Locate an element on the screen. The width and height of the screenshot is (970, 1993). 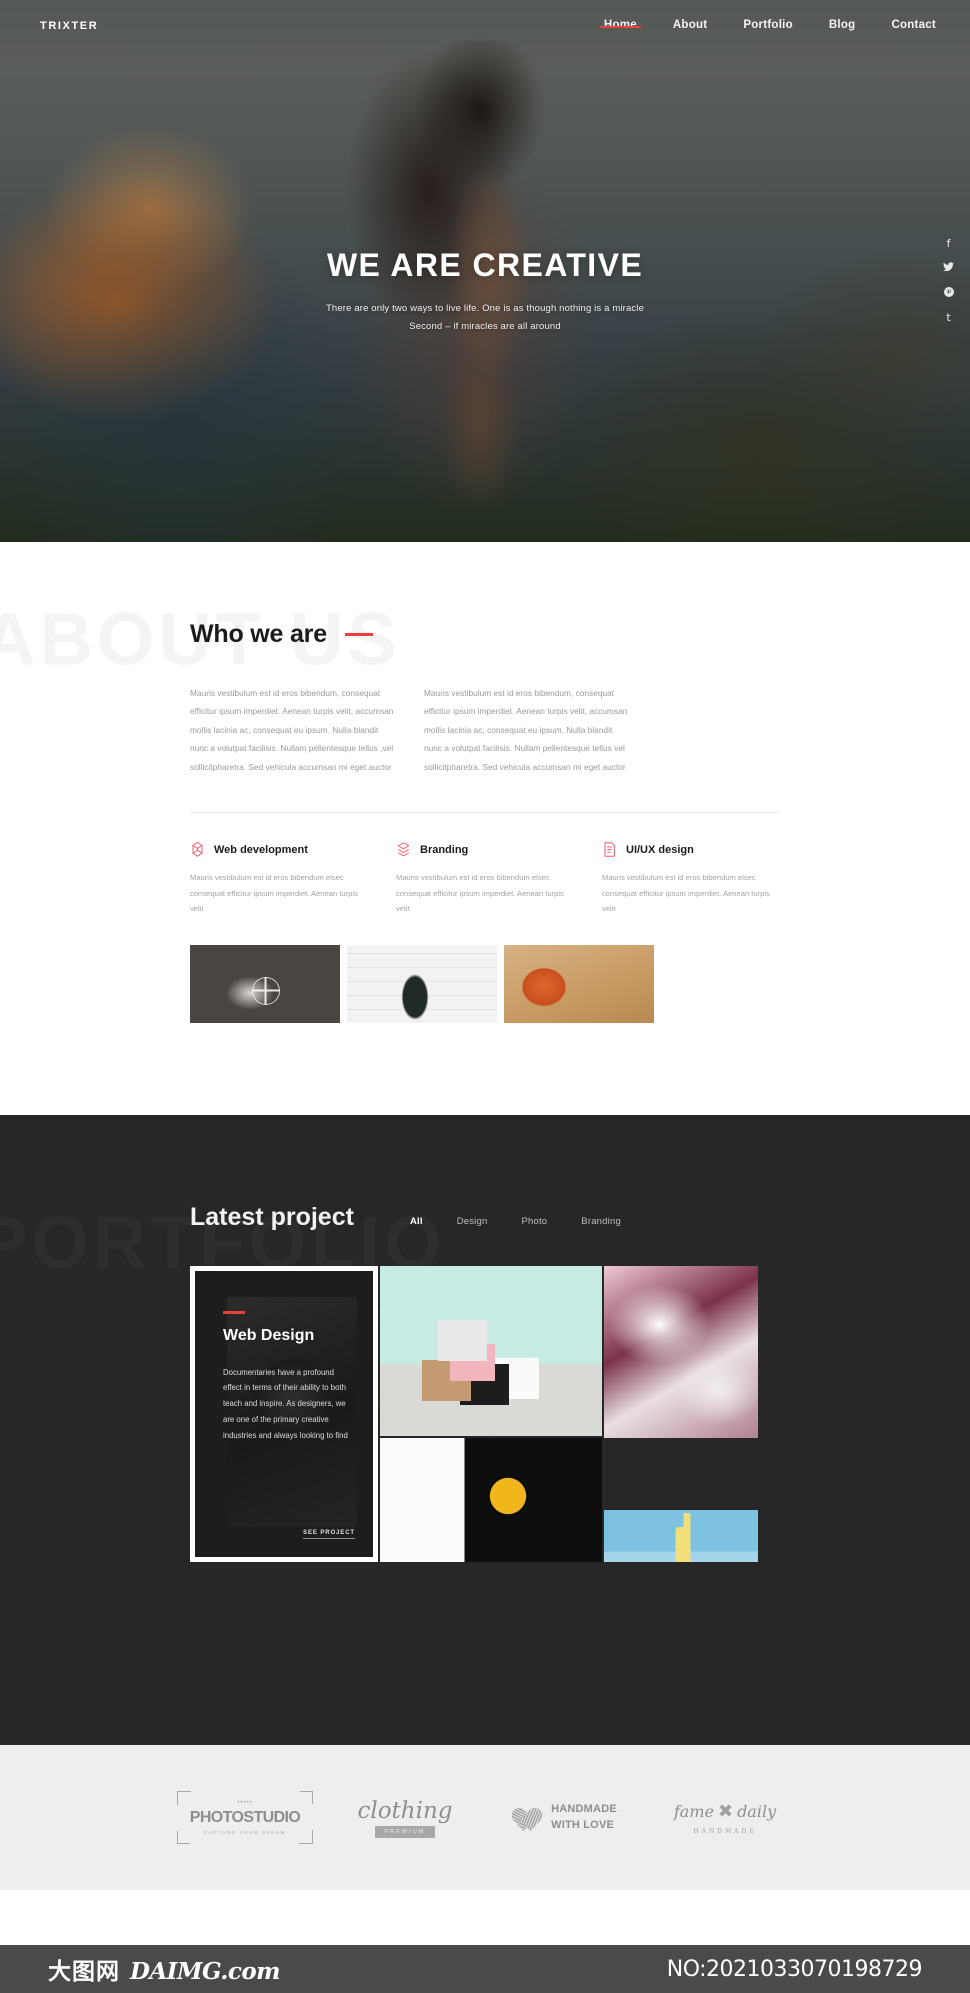
nav-links: Home About Portfolio Blog Contact is located at coordinates (767, 26).